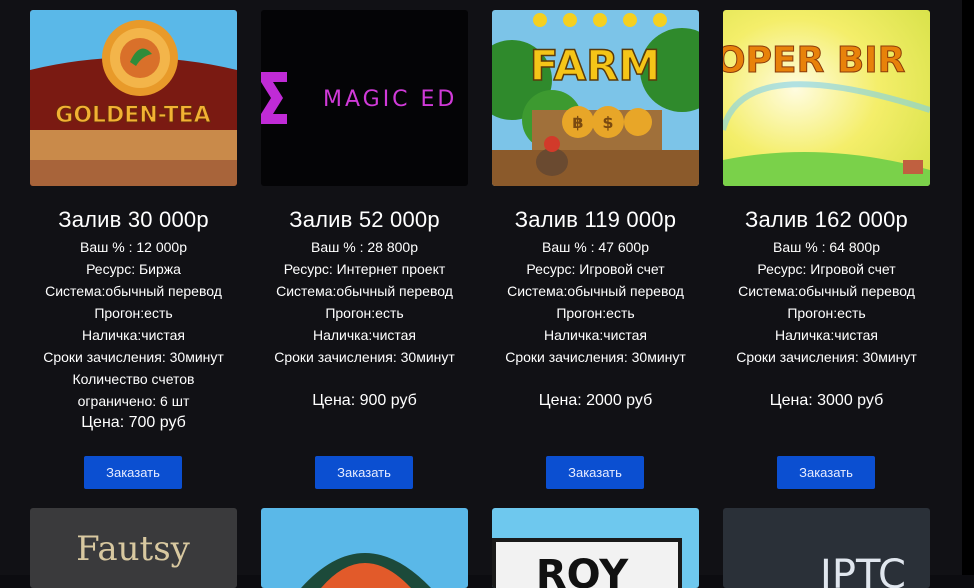  Describe the element at coordinates (133, 219) in the screenshot. I see `deposit-title: Залив 30 000р` at that location.